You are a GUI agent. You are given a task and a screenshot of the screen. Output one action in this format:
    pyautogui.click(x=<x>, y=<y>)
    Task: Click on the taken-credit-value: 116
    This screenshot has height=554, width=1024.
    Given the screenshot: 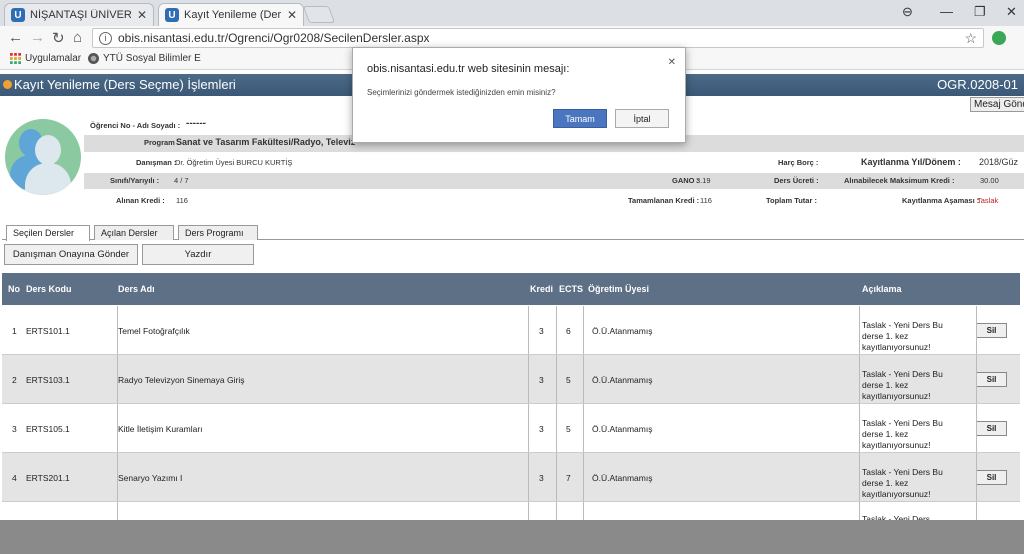 What is the action you would take?
    pyautogui.click(x=182, y=200)
    